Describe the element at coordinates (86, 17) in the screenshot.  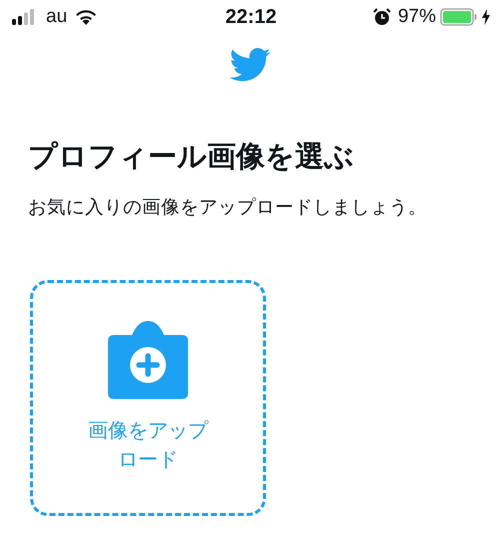
I see `wifi-icon` at that location.